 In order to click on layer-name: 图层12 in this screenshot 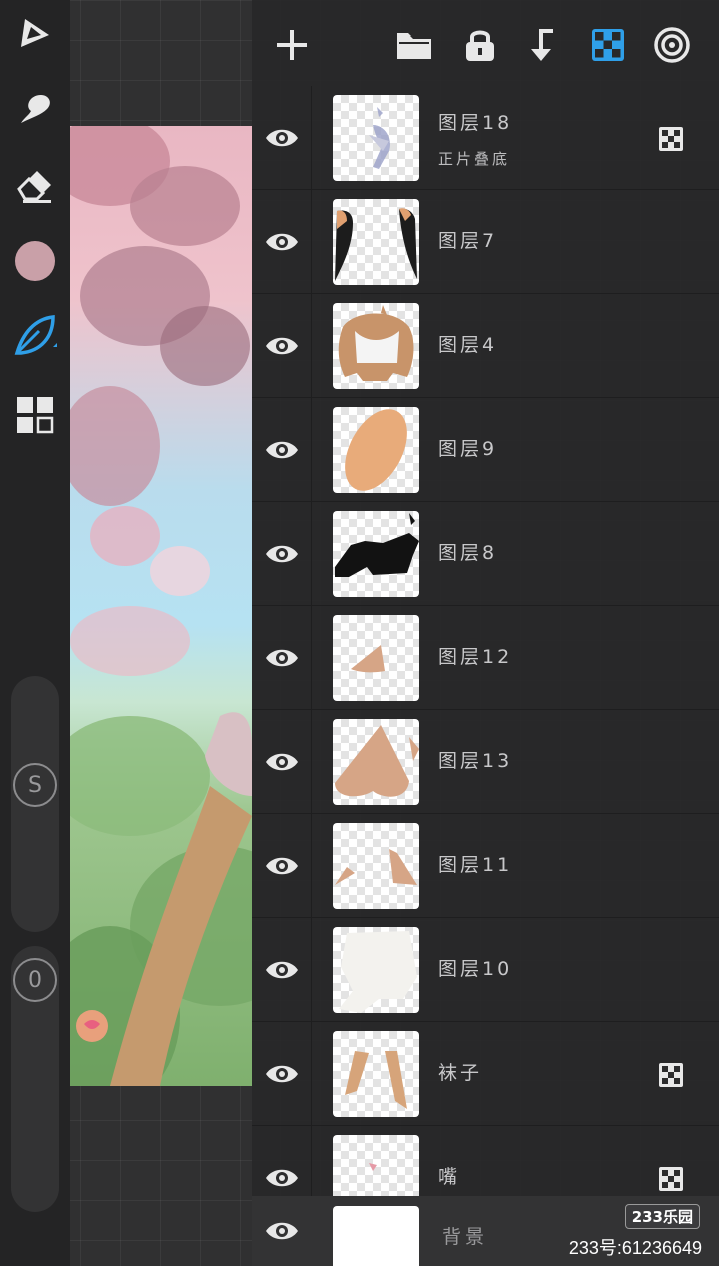, I will do `click(475, 657)`.